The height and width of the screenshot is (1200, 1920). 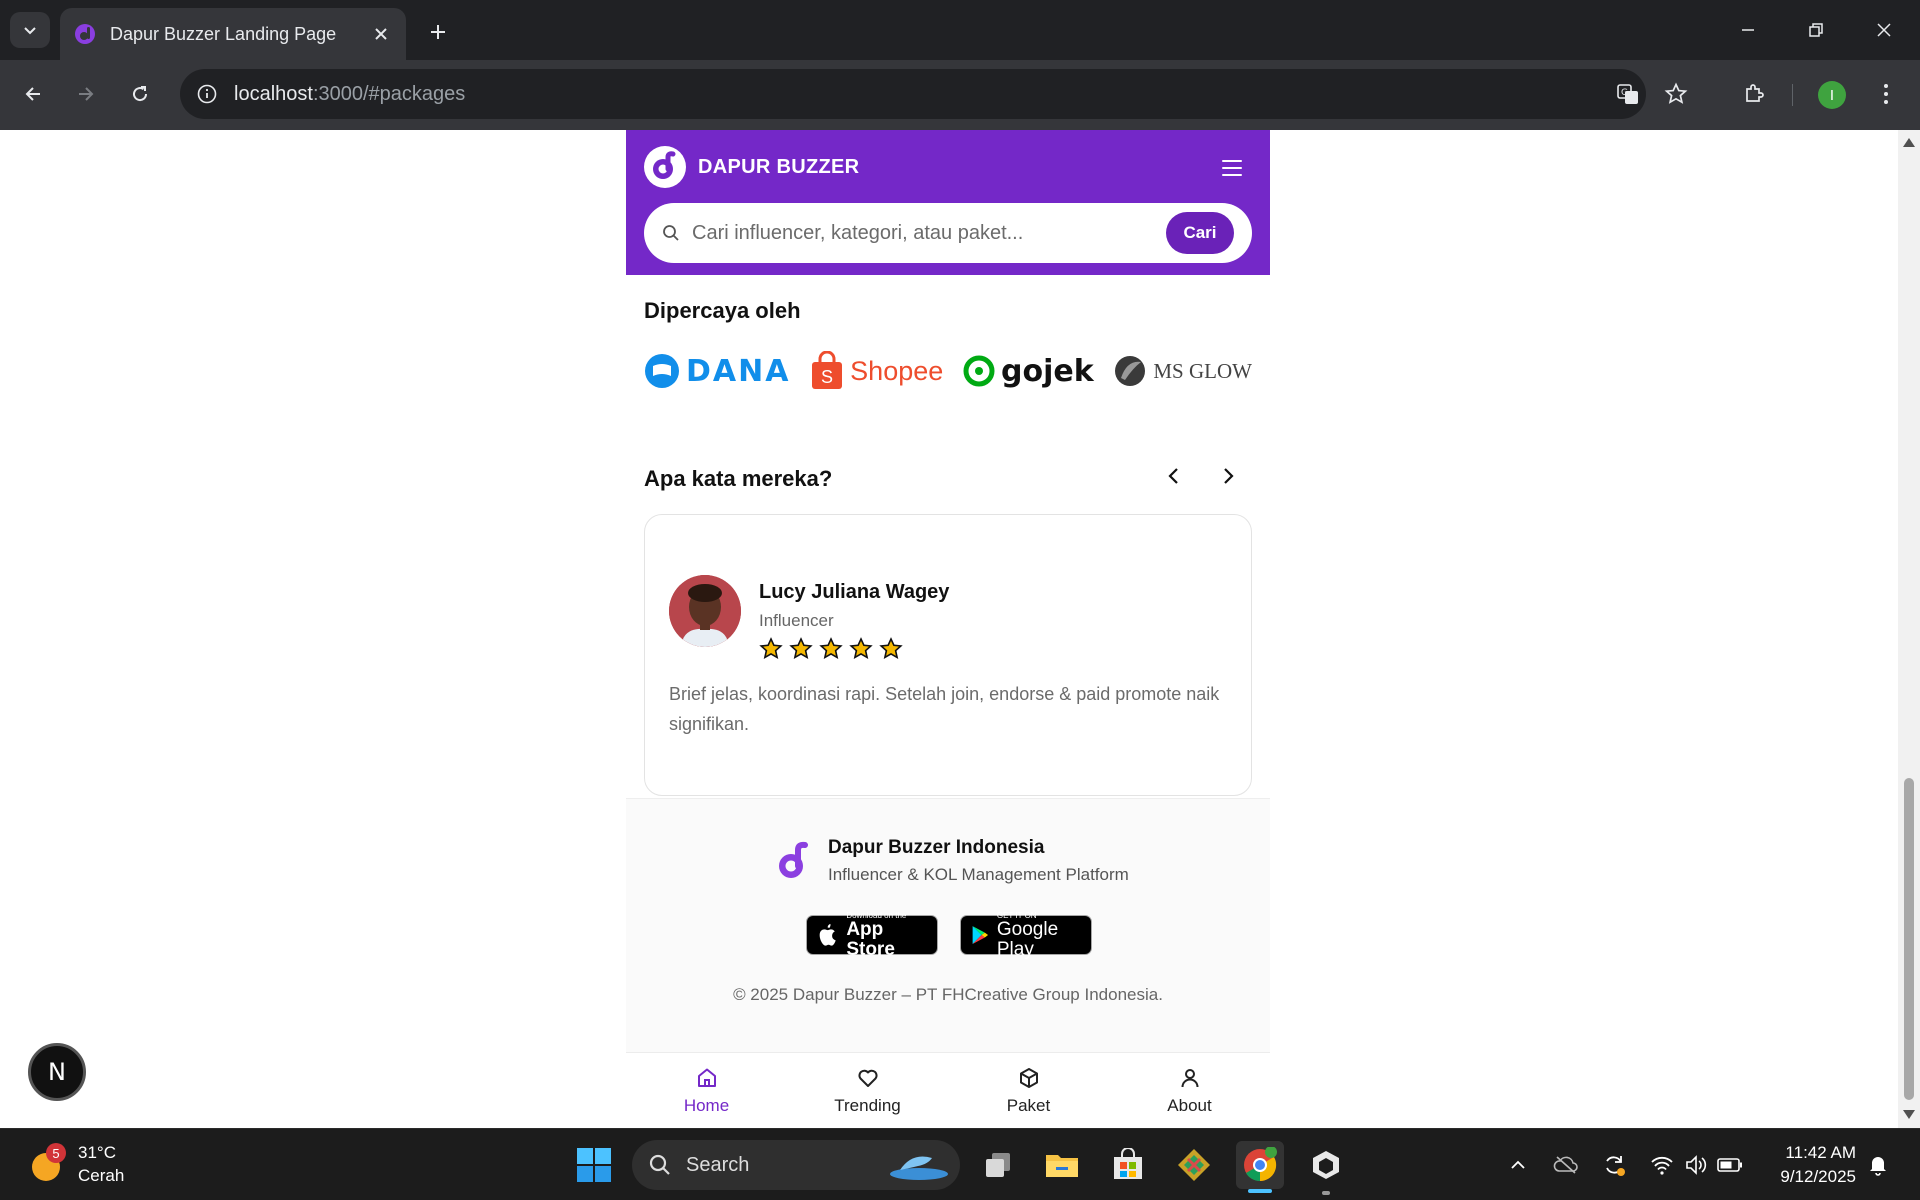 What do you see at coordinates (1182, 371) in the screenshot?
I see `msglow-logo: MS GLOW` at bounding box center [1182, 371].